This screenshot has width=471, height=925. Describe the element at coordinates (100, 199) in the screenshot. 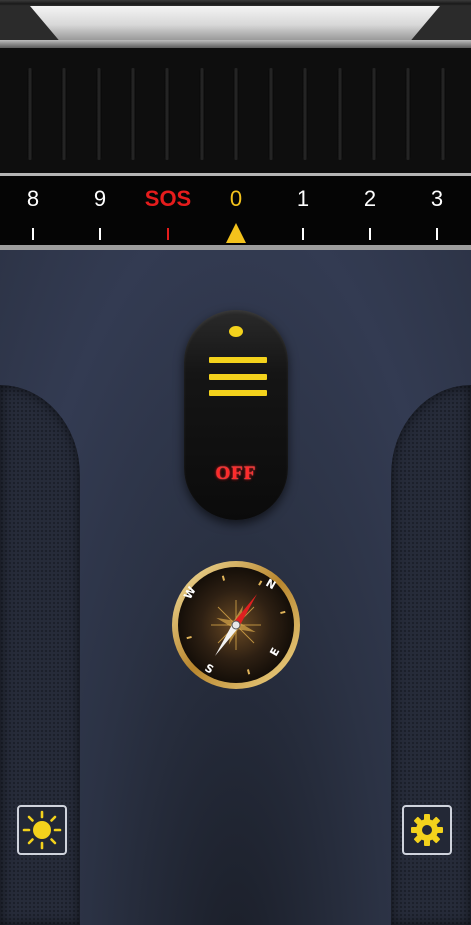

I see `dial-label-9: 9` at that location.